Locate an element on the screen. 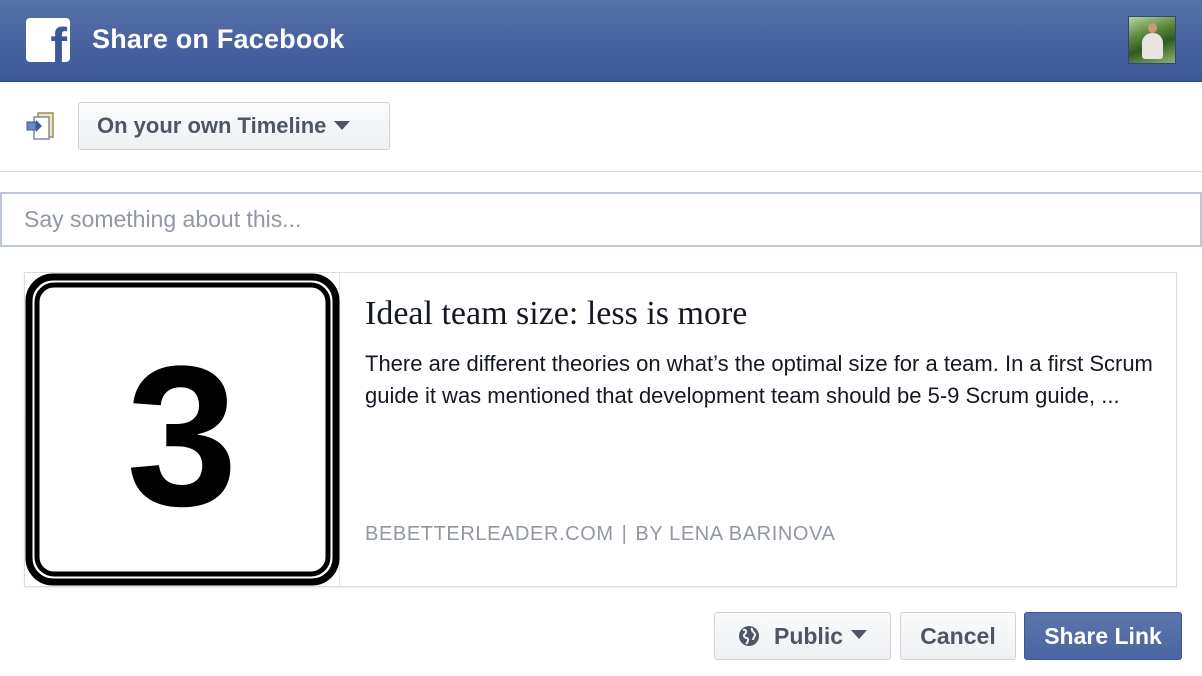 This screenshot has width=1202, height=676. link-preview-domain: BEBETTERLEADER.COM is located at coordinates (489, 534).